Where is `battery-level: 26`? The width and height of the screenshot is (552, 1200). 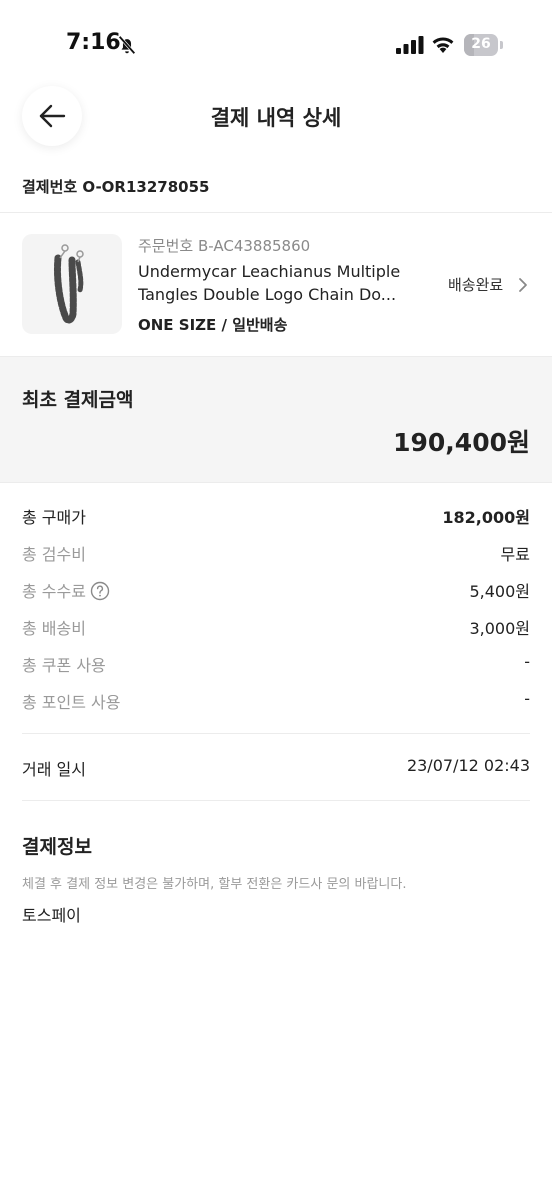 battery-level: 26 is located at coordinates (481, 44).